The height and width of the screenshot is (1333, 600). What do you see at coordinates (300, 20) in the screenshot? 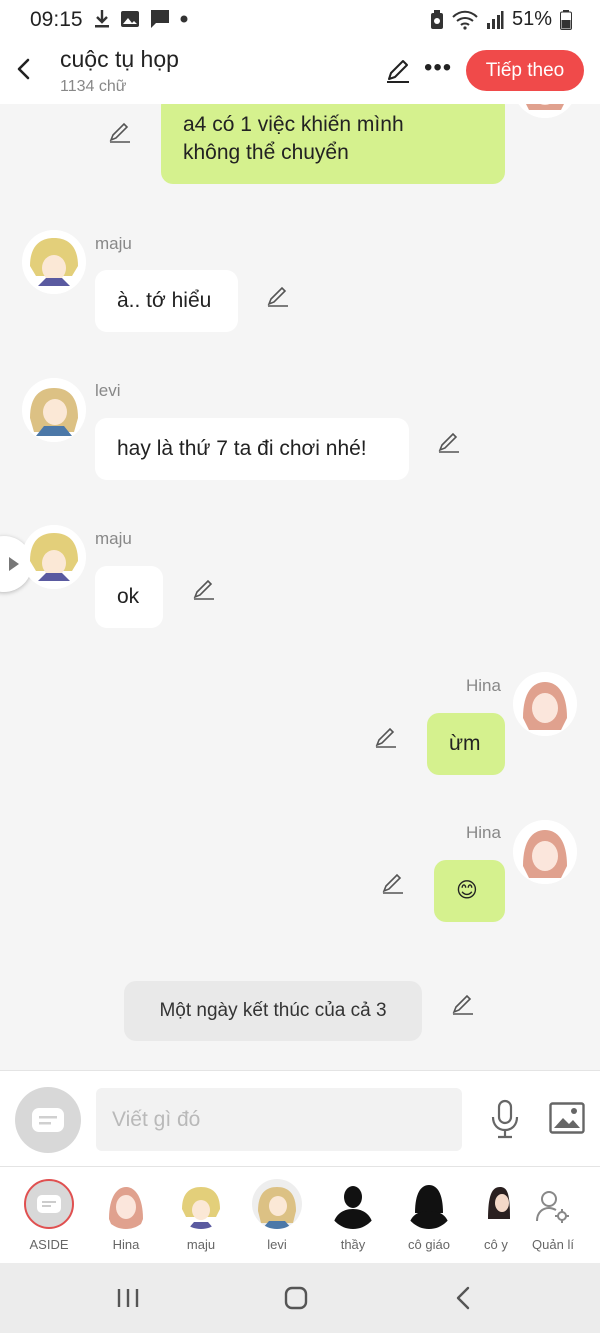
I see `status-bar: 09:15 51%` at bounding box center [300, 20].